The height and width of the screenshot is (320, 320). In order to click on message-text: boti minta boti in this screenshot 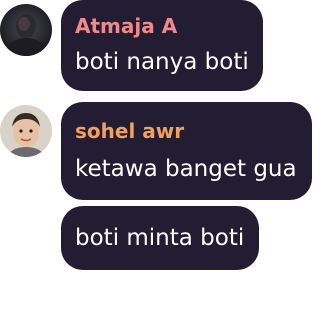, I will do `click(160, 238)`.